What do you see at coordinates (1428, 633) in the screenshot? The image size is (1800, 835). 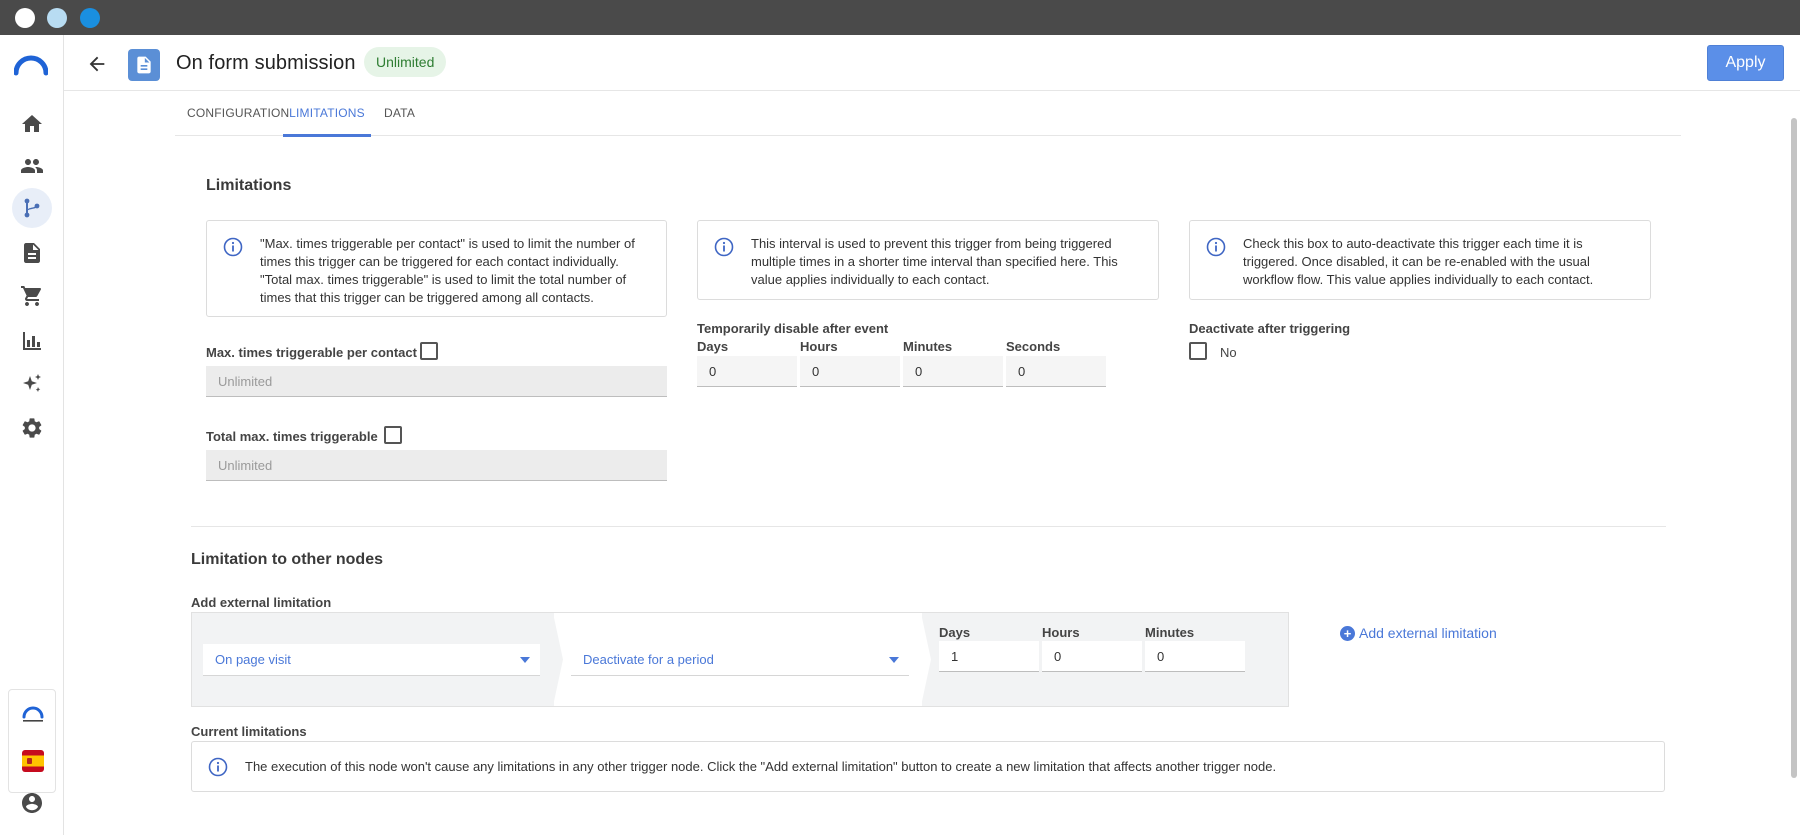 I see `add-external-limitation-label: Add external limitation` at bounding box center [1428, 633].